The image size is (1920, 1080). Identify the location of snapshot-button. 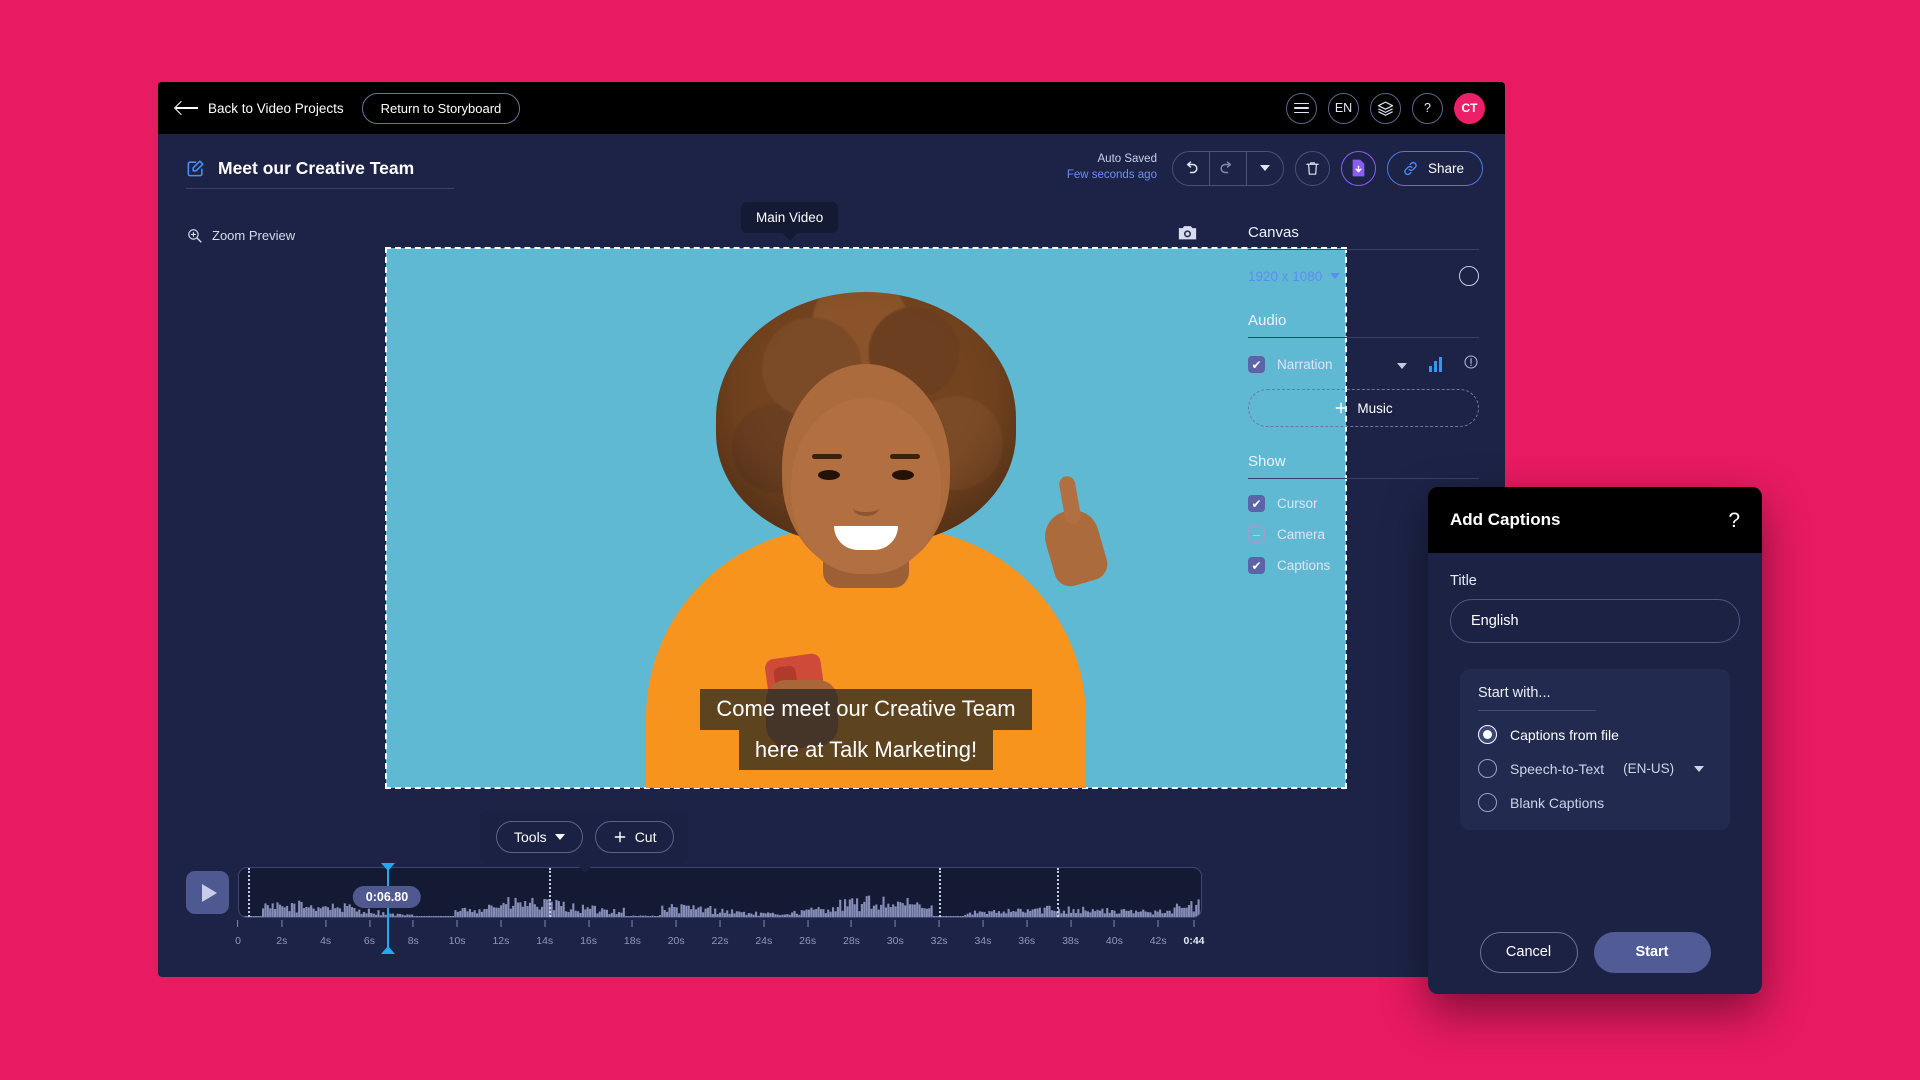
(1187, 235).